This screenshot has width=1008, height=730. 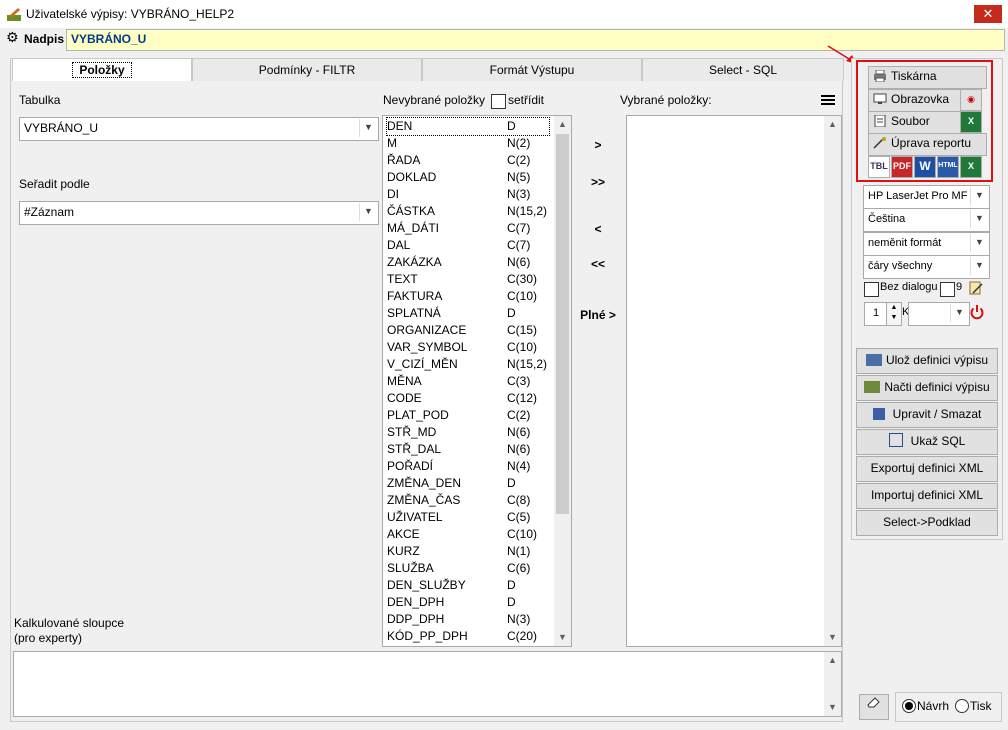 What do you see at coordinates (915, 122) in the screenshot?
I see `soubor-button: Soubor` at bounding box center [915, 122].